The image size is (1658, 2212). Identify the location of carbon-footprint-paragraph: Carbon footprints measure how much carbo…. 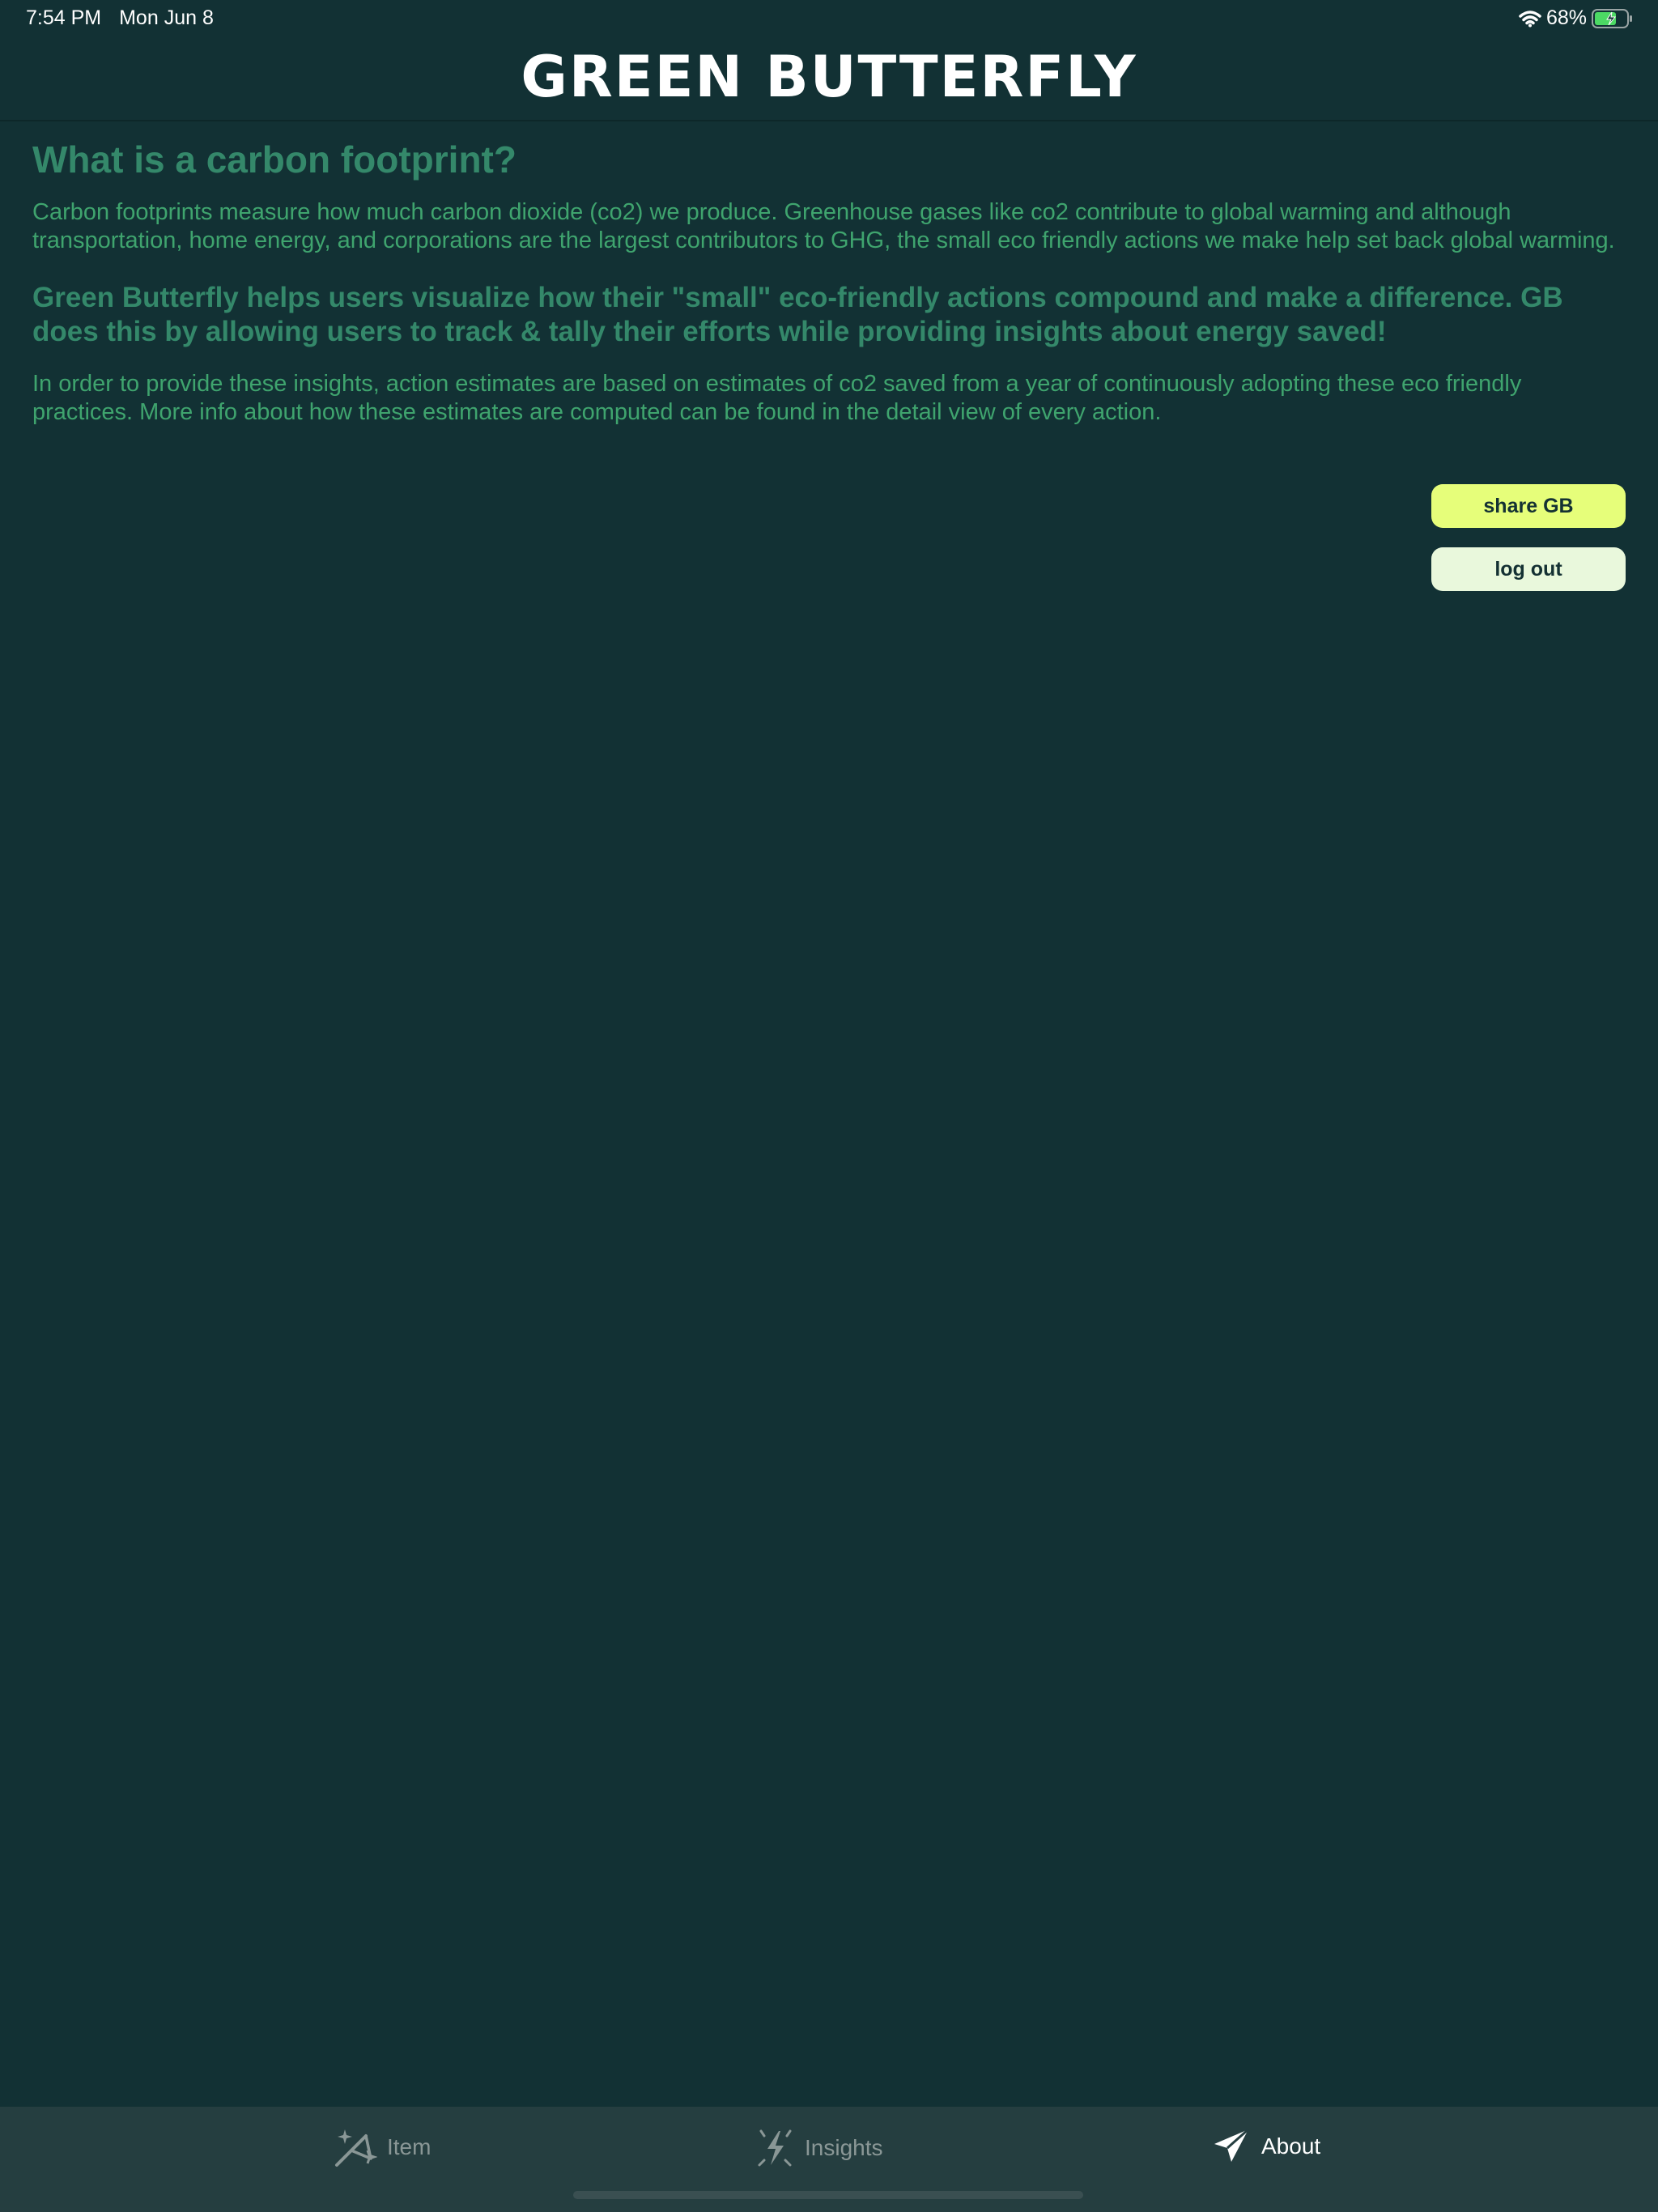
(823, 226).